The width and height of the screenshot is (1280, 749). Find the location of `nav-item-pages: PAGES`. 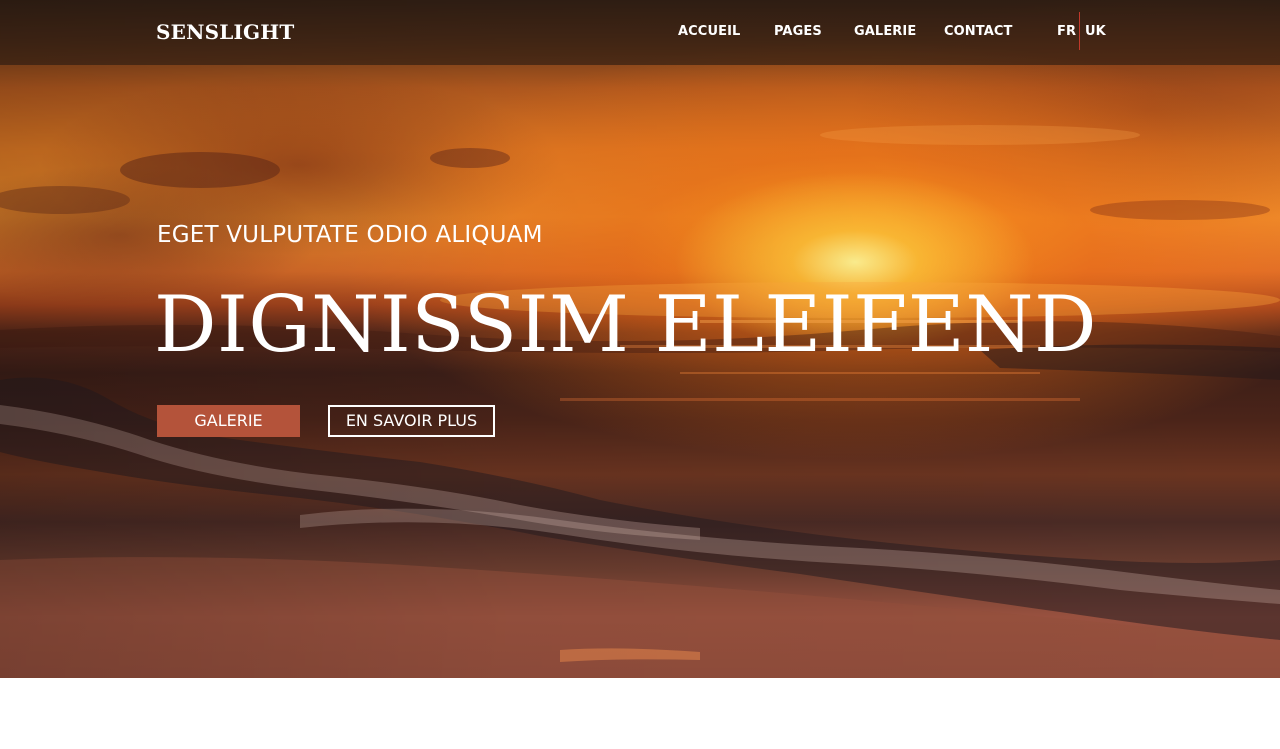

nav-item-pages: PAGES is located at coordinates (798, 31).